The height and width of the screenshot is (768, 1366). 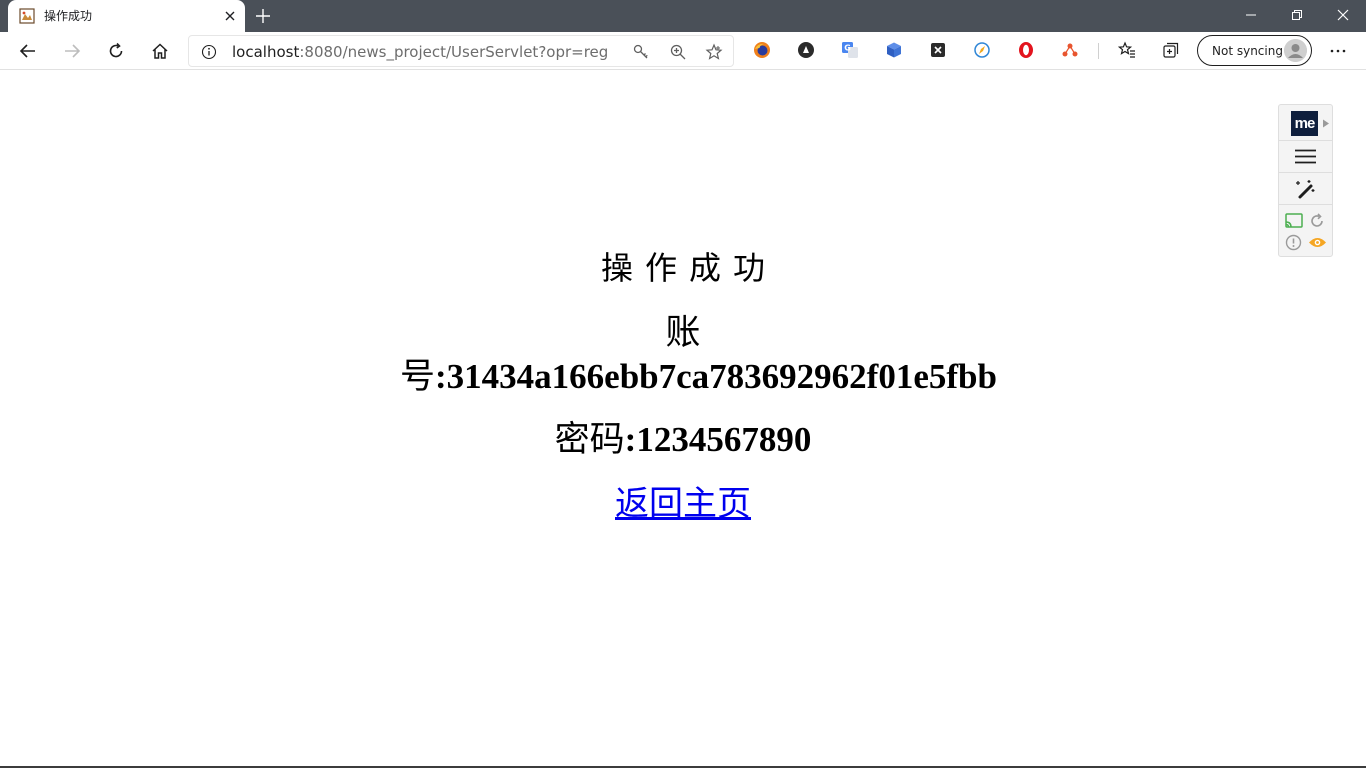 I want to click on zoom-icon, so click(x=678, y=52).